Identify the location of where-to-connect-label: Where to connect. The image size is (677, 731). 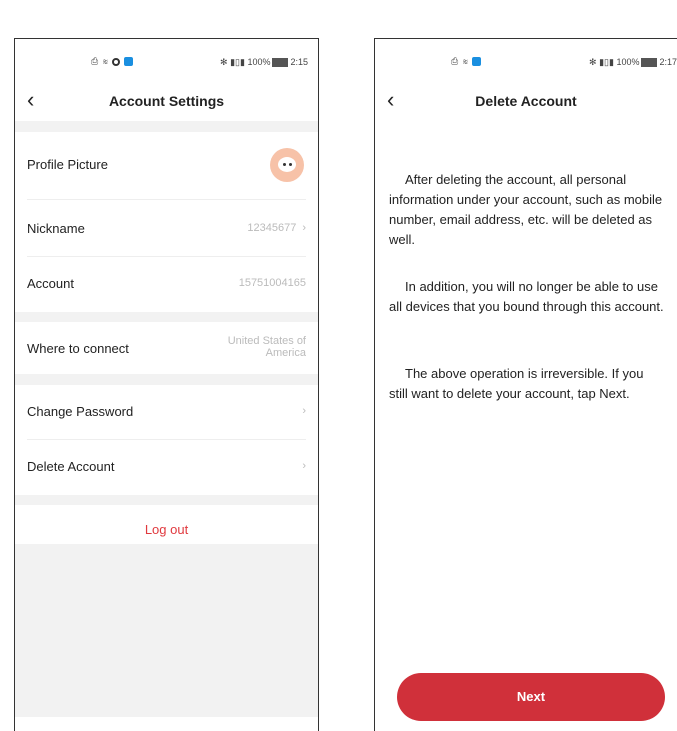
(78, 348).